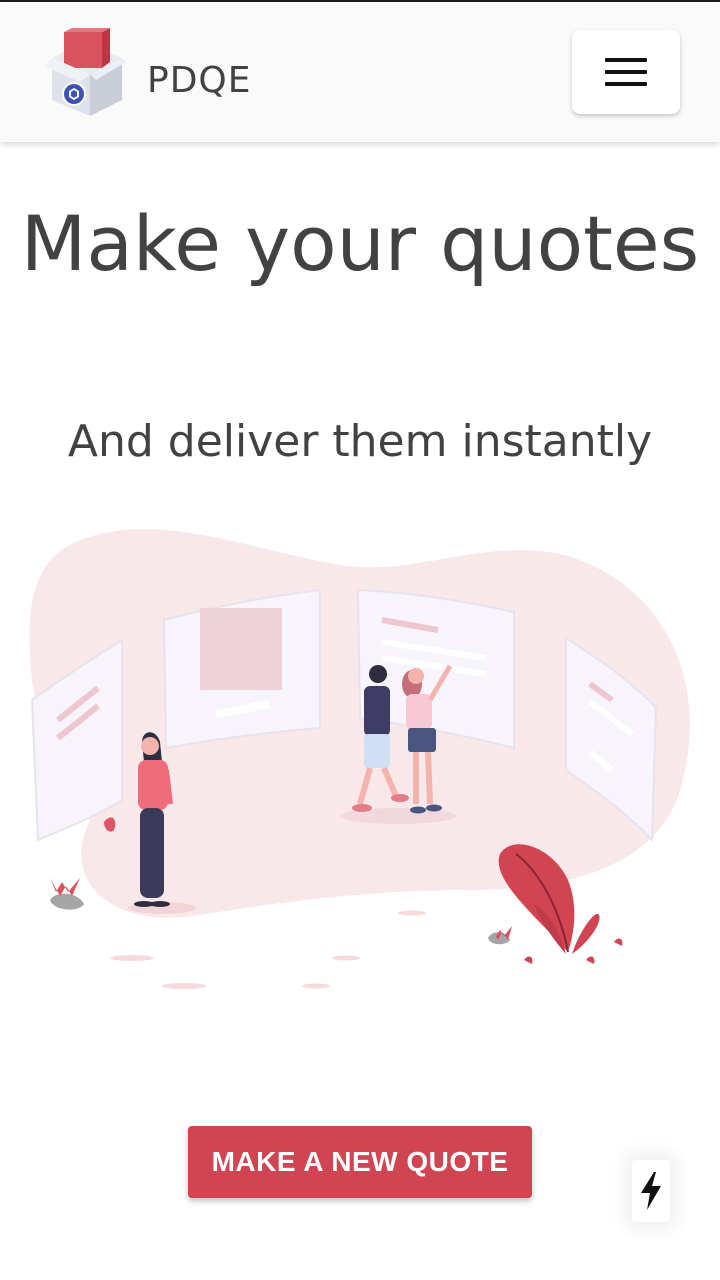  What do you see at coordinates (360, 1162) in the screenshot?
I see `make-new-quote-button: MAKE A NEW QUOTE` at bounding box center [360, 1162].